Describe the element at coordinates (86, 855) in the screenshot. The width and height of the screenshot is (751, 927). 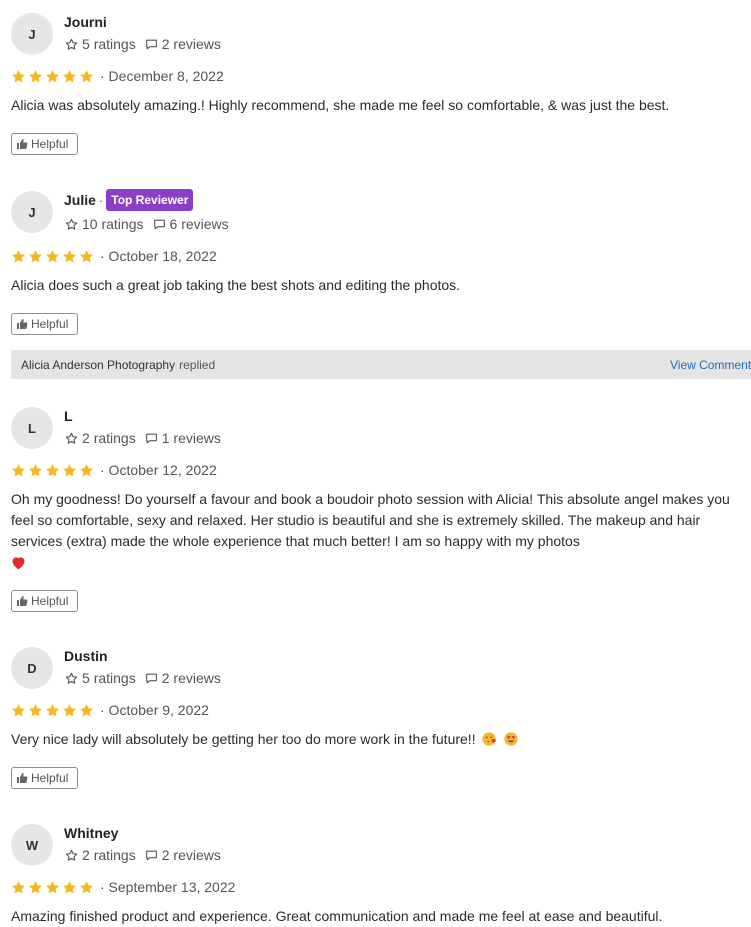
I see `ratings-count: 2` at that location.